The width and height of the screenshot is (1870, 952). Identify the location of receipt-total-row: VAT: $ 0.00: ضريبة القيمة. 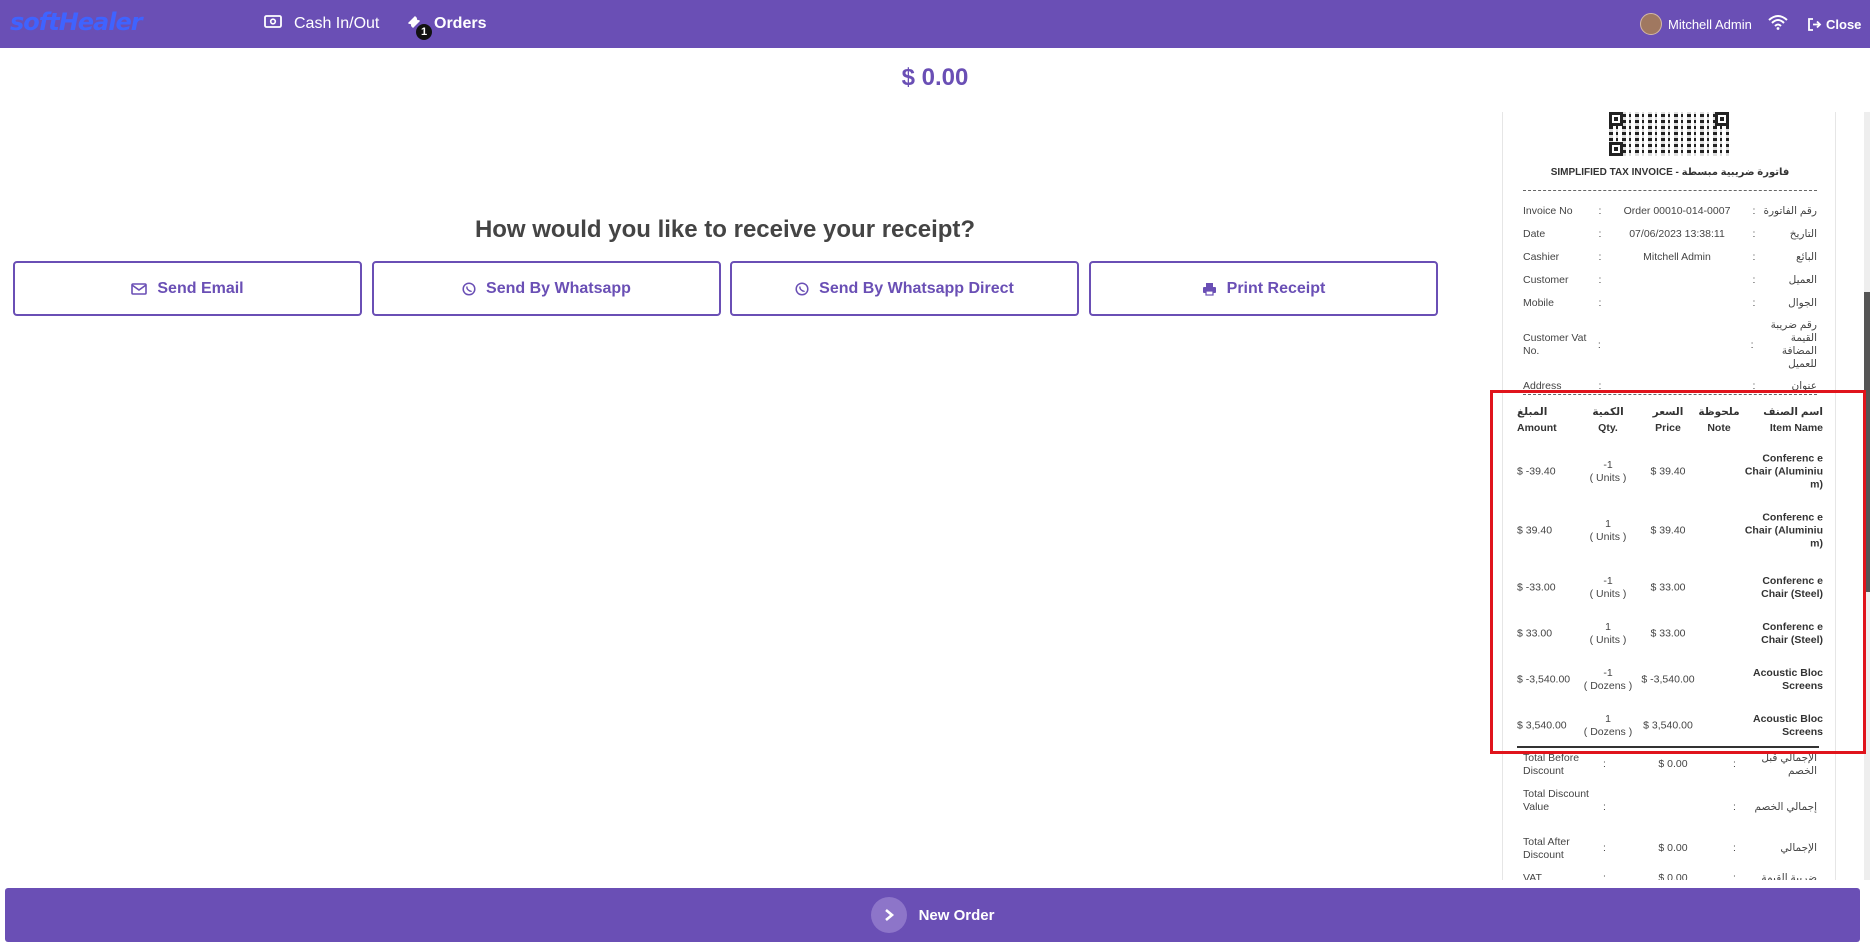
(1670, 876).